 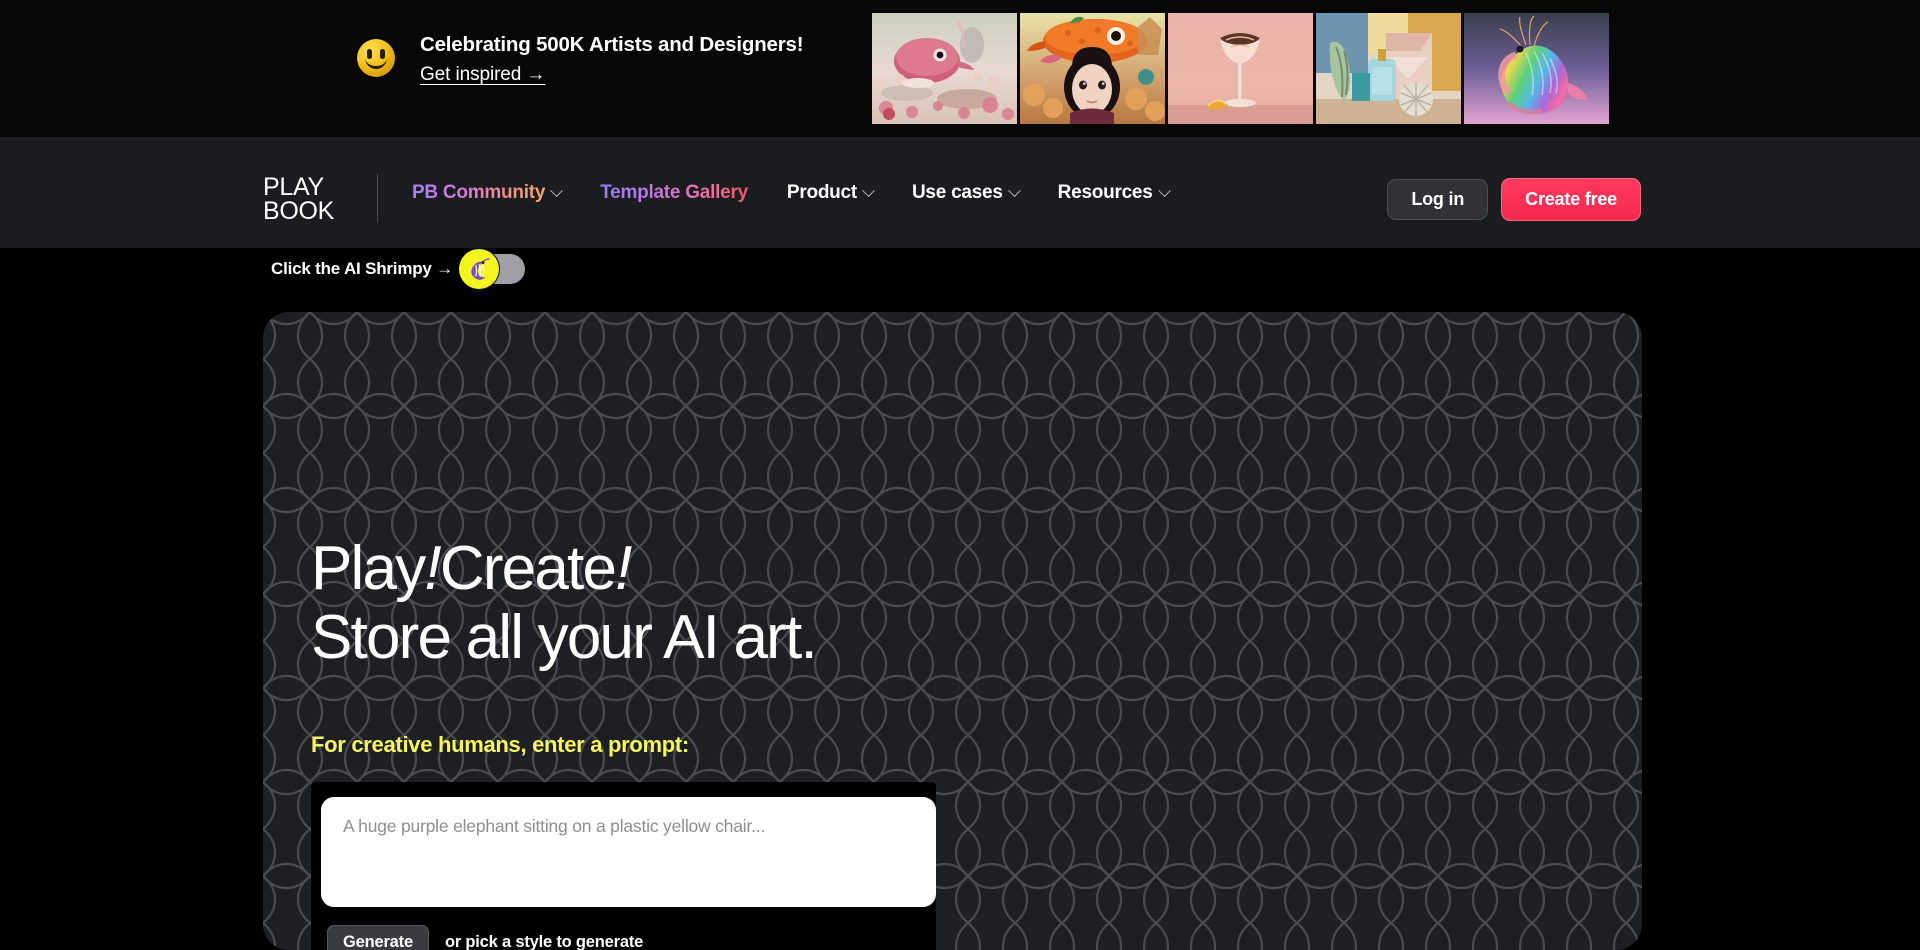 I want to click on promo-thumbnail-strip, so click(x=1240, y=68).